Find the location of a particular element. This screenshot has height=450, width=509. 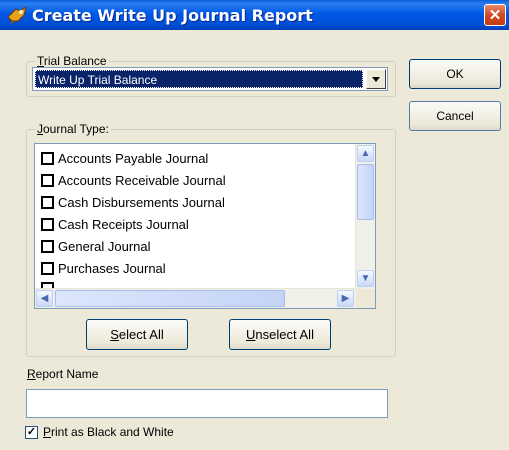

trial-balance-selected-value: Write Up Trial Balance is located at coordinates (199, 79).